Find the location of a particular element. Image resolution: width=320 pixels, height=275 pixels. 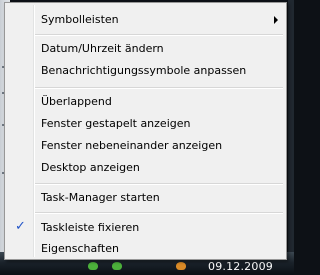

background-desktop-edge is located at coordinates (291, 126).